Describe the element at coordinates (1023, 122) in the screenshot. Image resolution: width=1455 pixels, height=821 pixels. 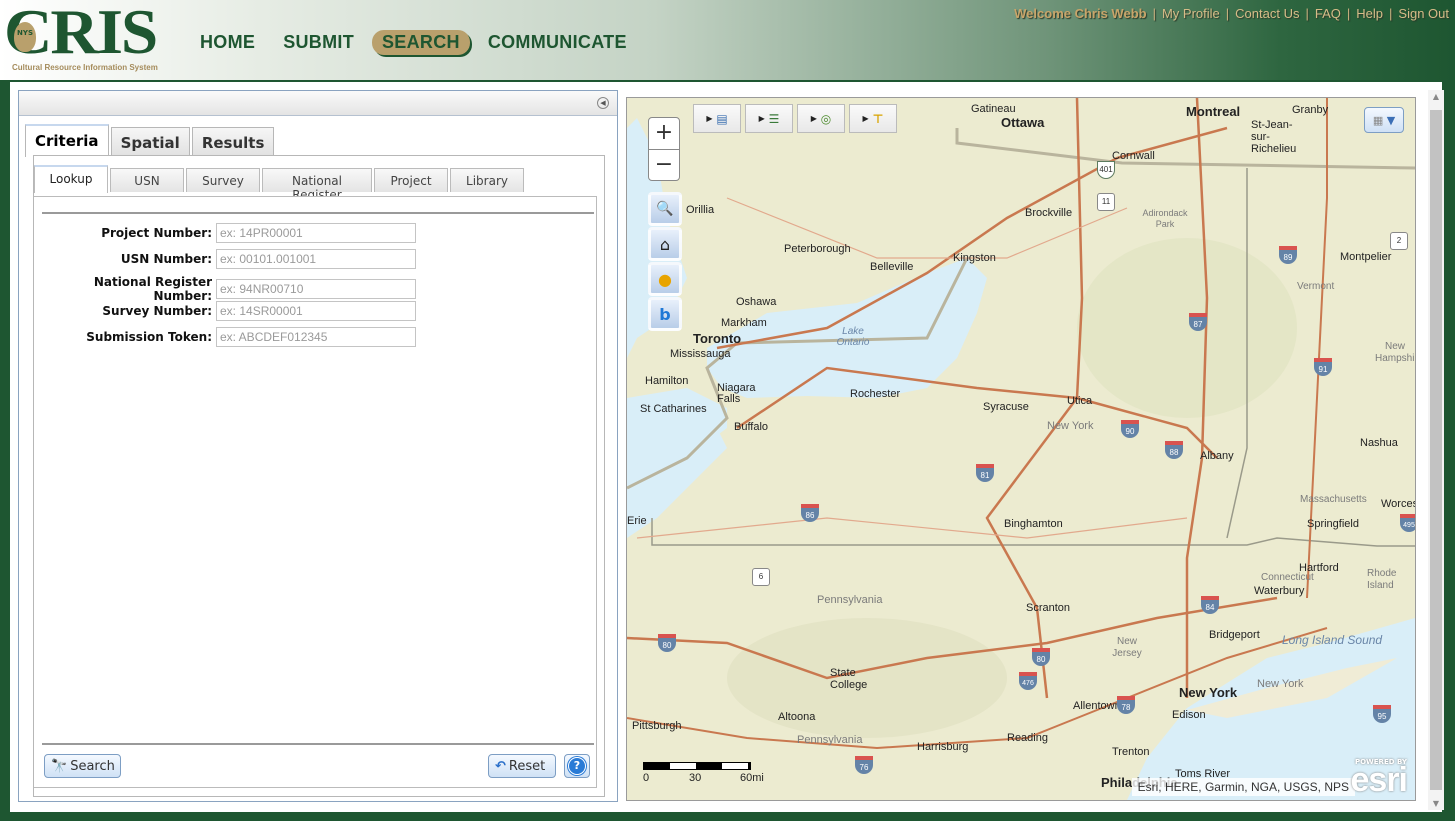
I see `city-label: Ottawa` at that location.